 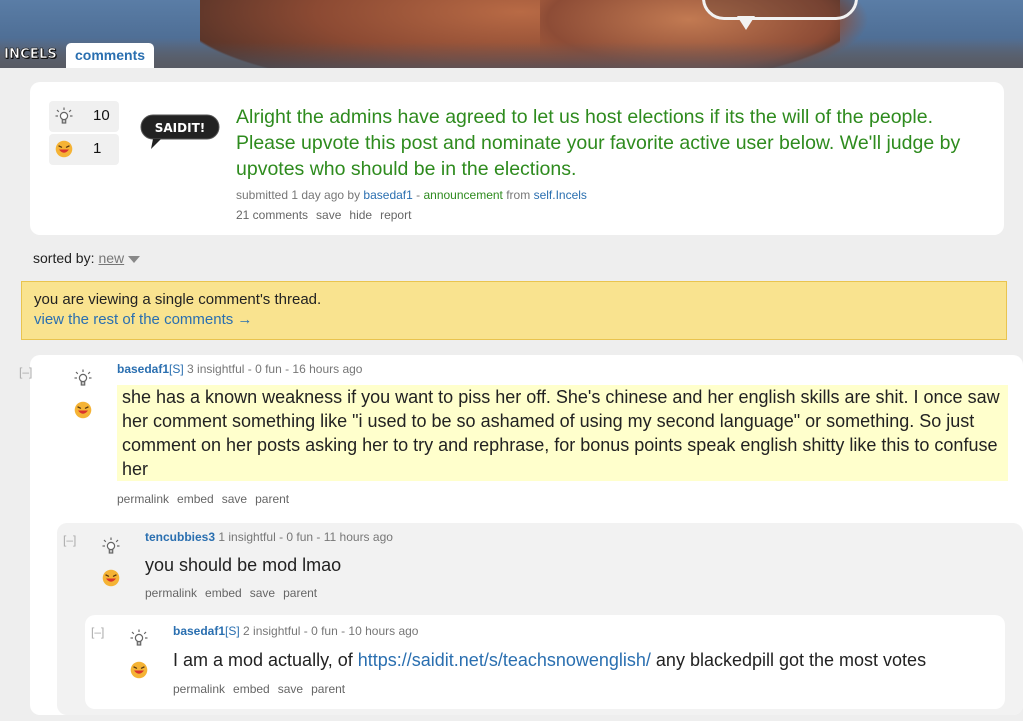 What do you see at coordinates (560, 195) in the screenshot?
I see `post-domain-link: self.Incels` at bounding box center [560, 195].